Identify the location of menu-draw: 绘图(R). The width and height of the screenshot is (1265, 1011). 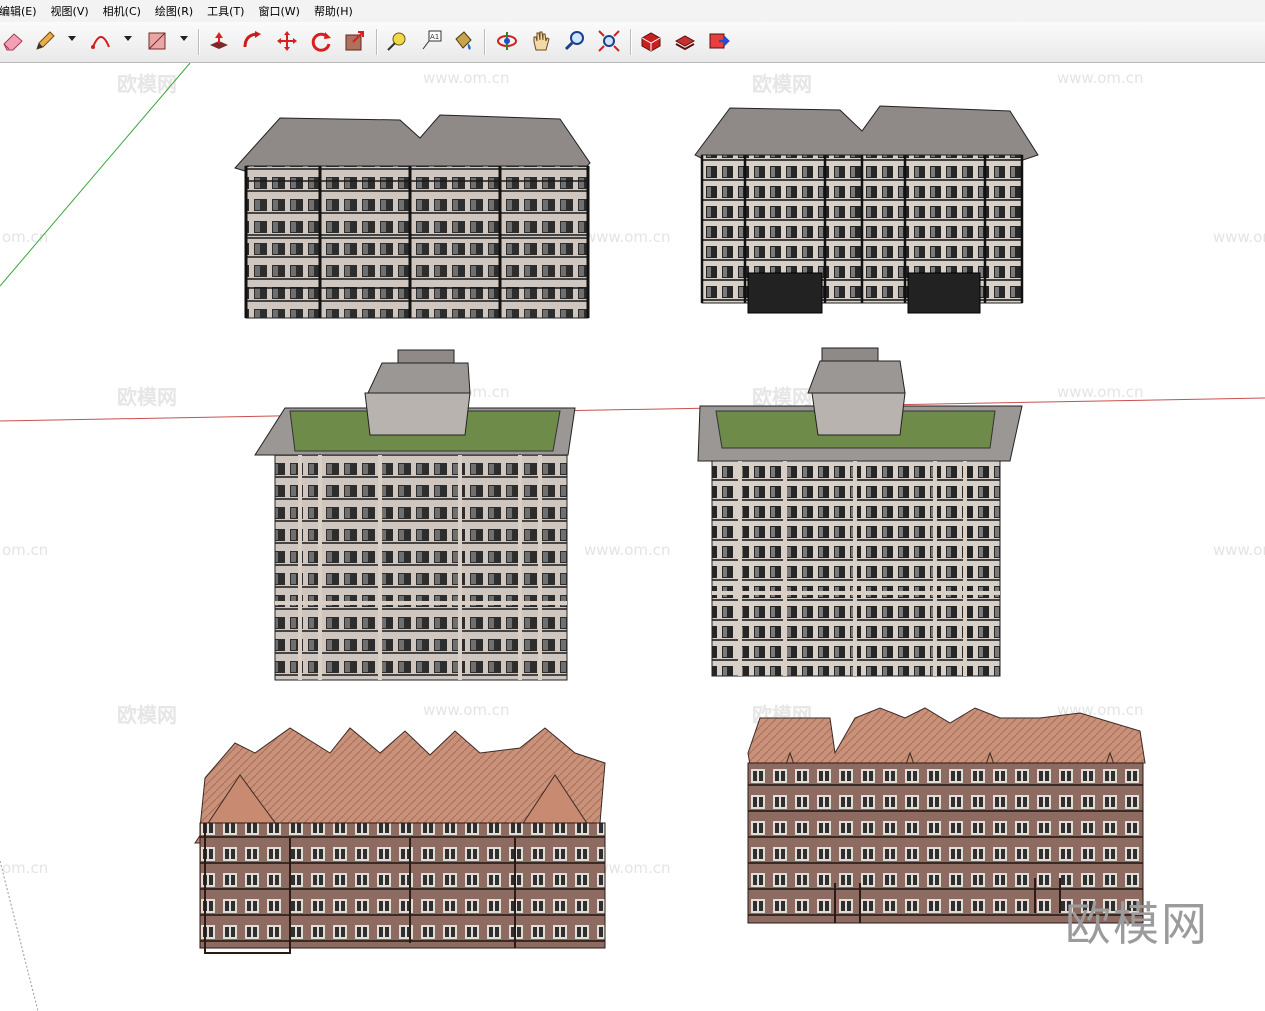
(177, 11).